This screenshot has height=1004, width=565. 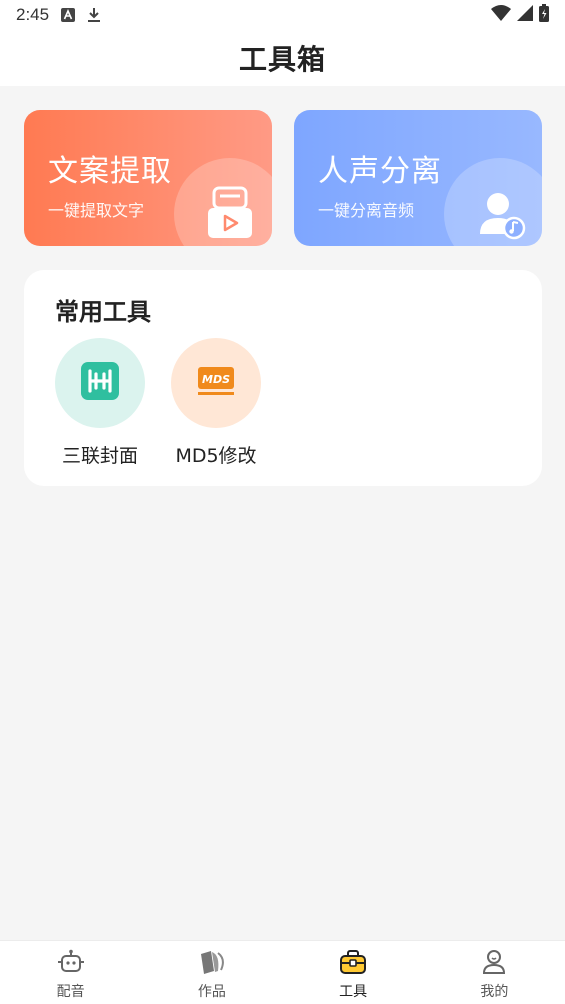 I want to click on tab-works: 作品, so click(x=211, y=972).